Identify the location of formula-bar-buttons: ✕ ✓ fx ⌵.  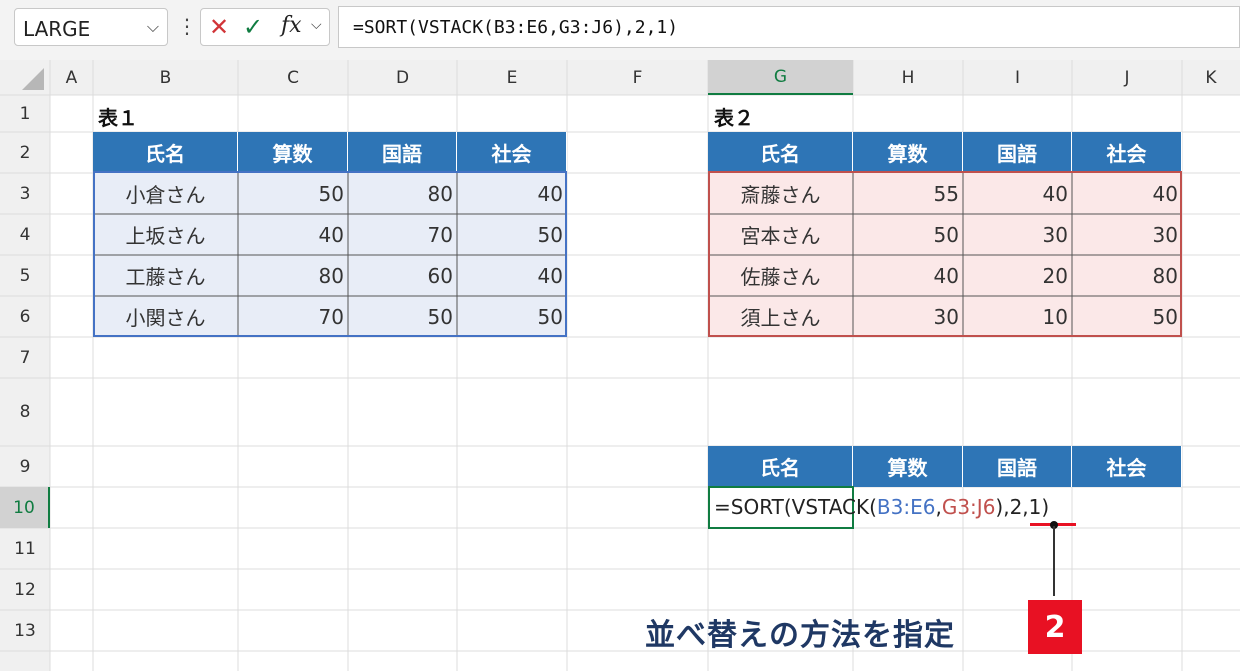
(265, 27).